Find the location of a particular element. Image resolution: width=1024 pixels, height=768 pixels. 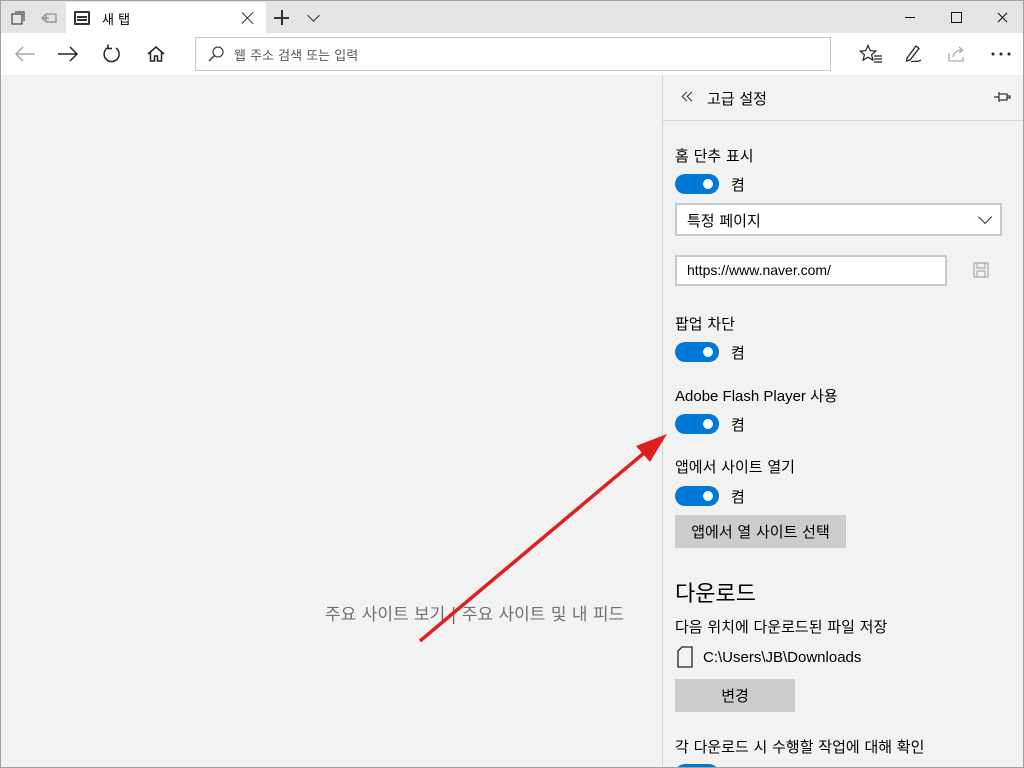

settings-title: 고급 설정 is located at coordinates (737, 99).